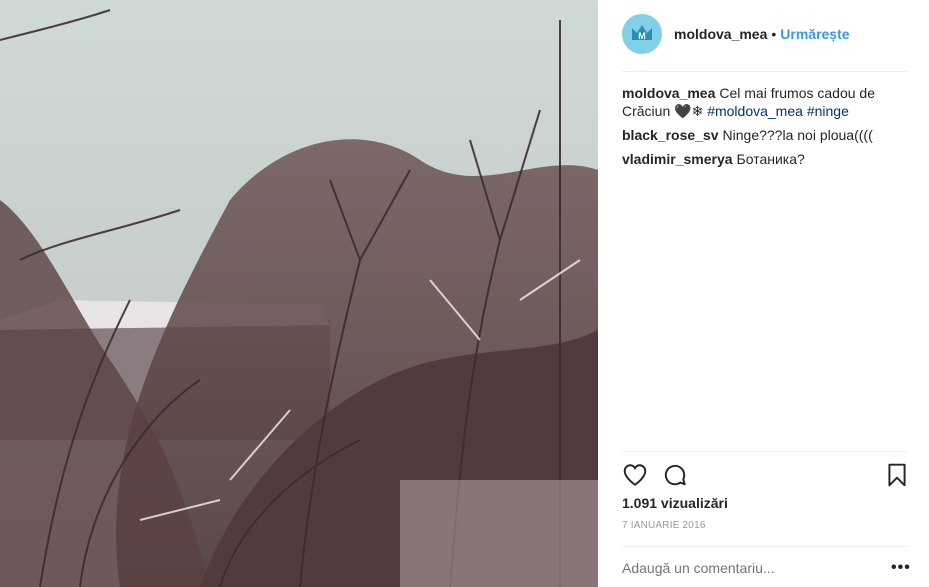 The width and height of the screenshot is (929, 587). Describe the element at coordinates (720, 34) in the screenshot. I see `post-author-username: moldova_mea` at that location.